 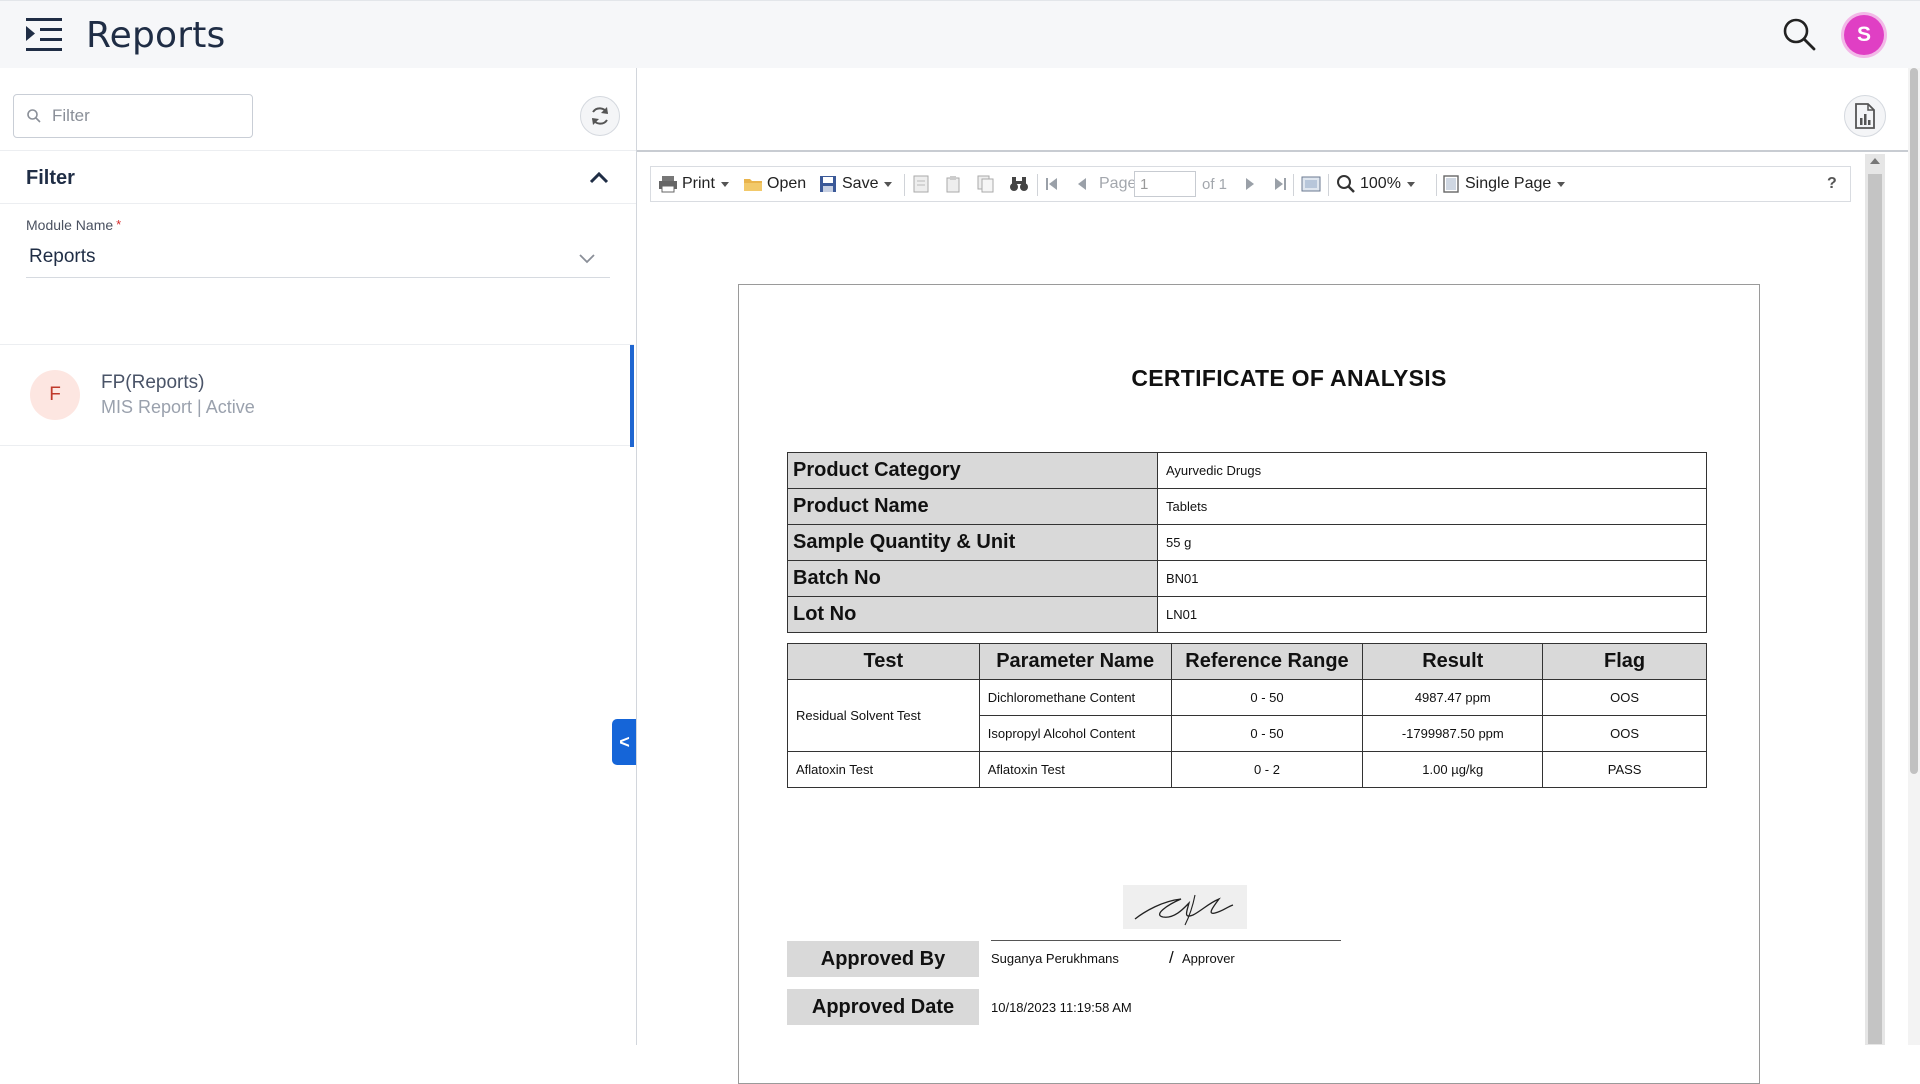 I want to click on report-file-icon, so click(x=1865, y=116).